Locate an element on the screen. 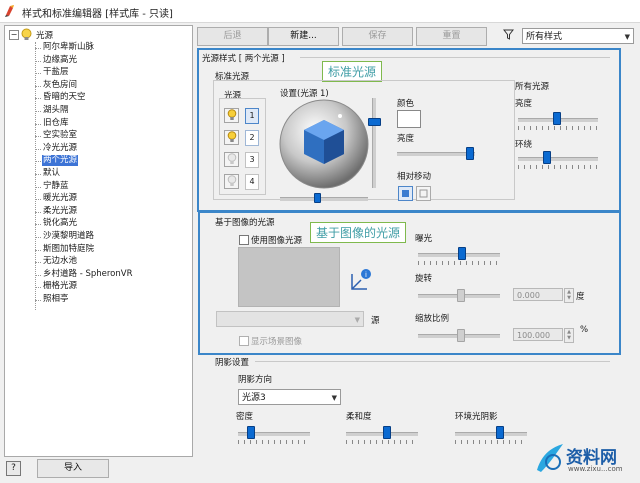 The height and width of the screenshot is (483, 640). tree-item: 空实验室 is located at coordinates (60, 135).